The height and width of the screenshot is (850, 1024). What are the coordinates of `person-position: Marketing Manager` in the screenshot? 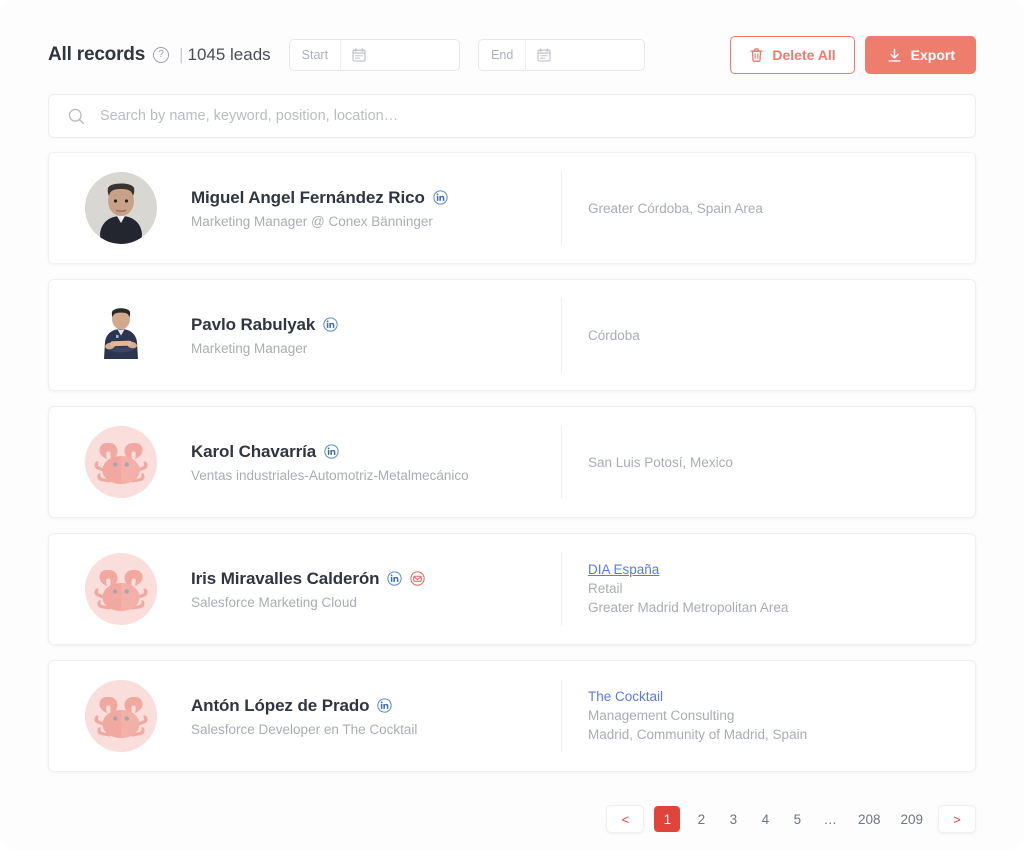 It's located at (249, 348).